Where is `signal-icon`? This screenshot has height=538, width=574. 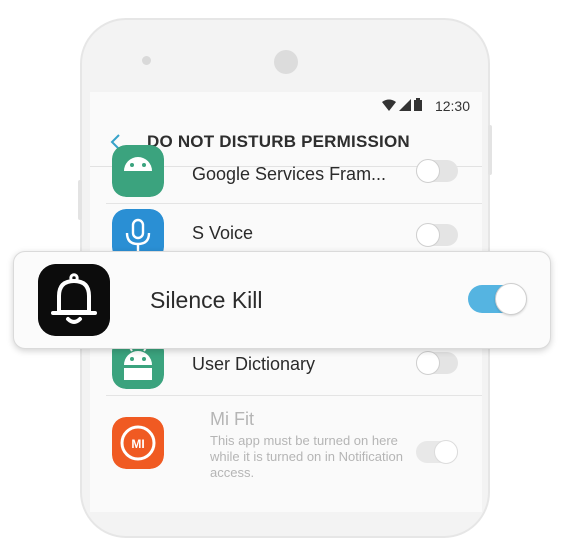 signal-icon is located at coordinates (405, 105).